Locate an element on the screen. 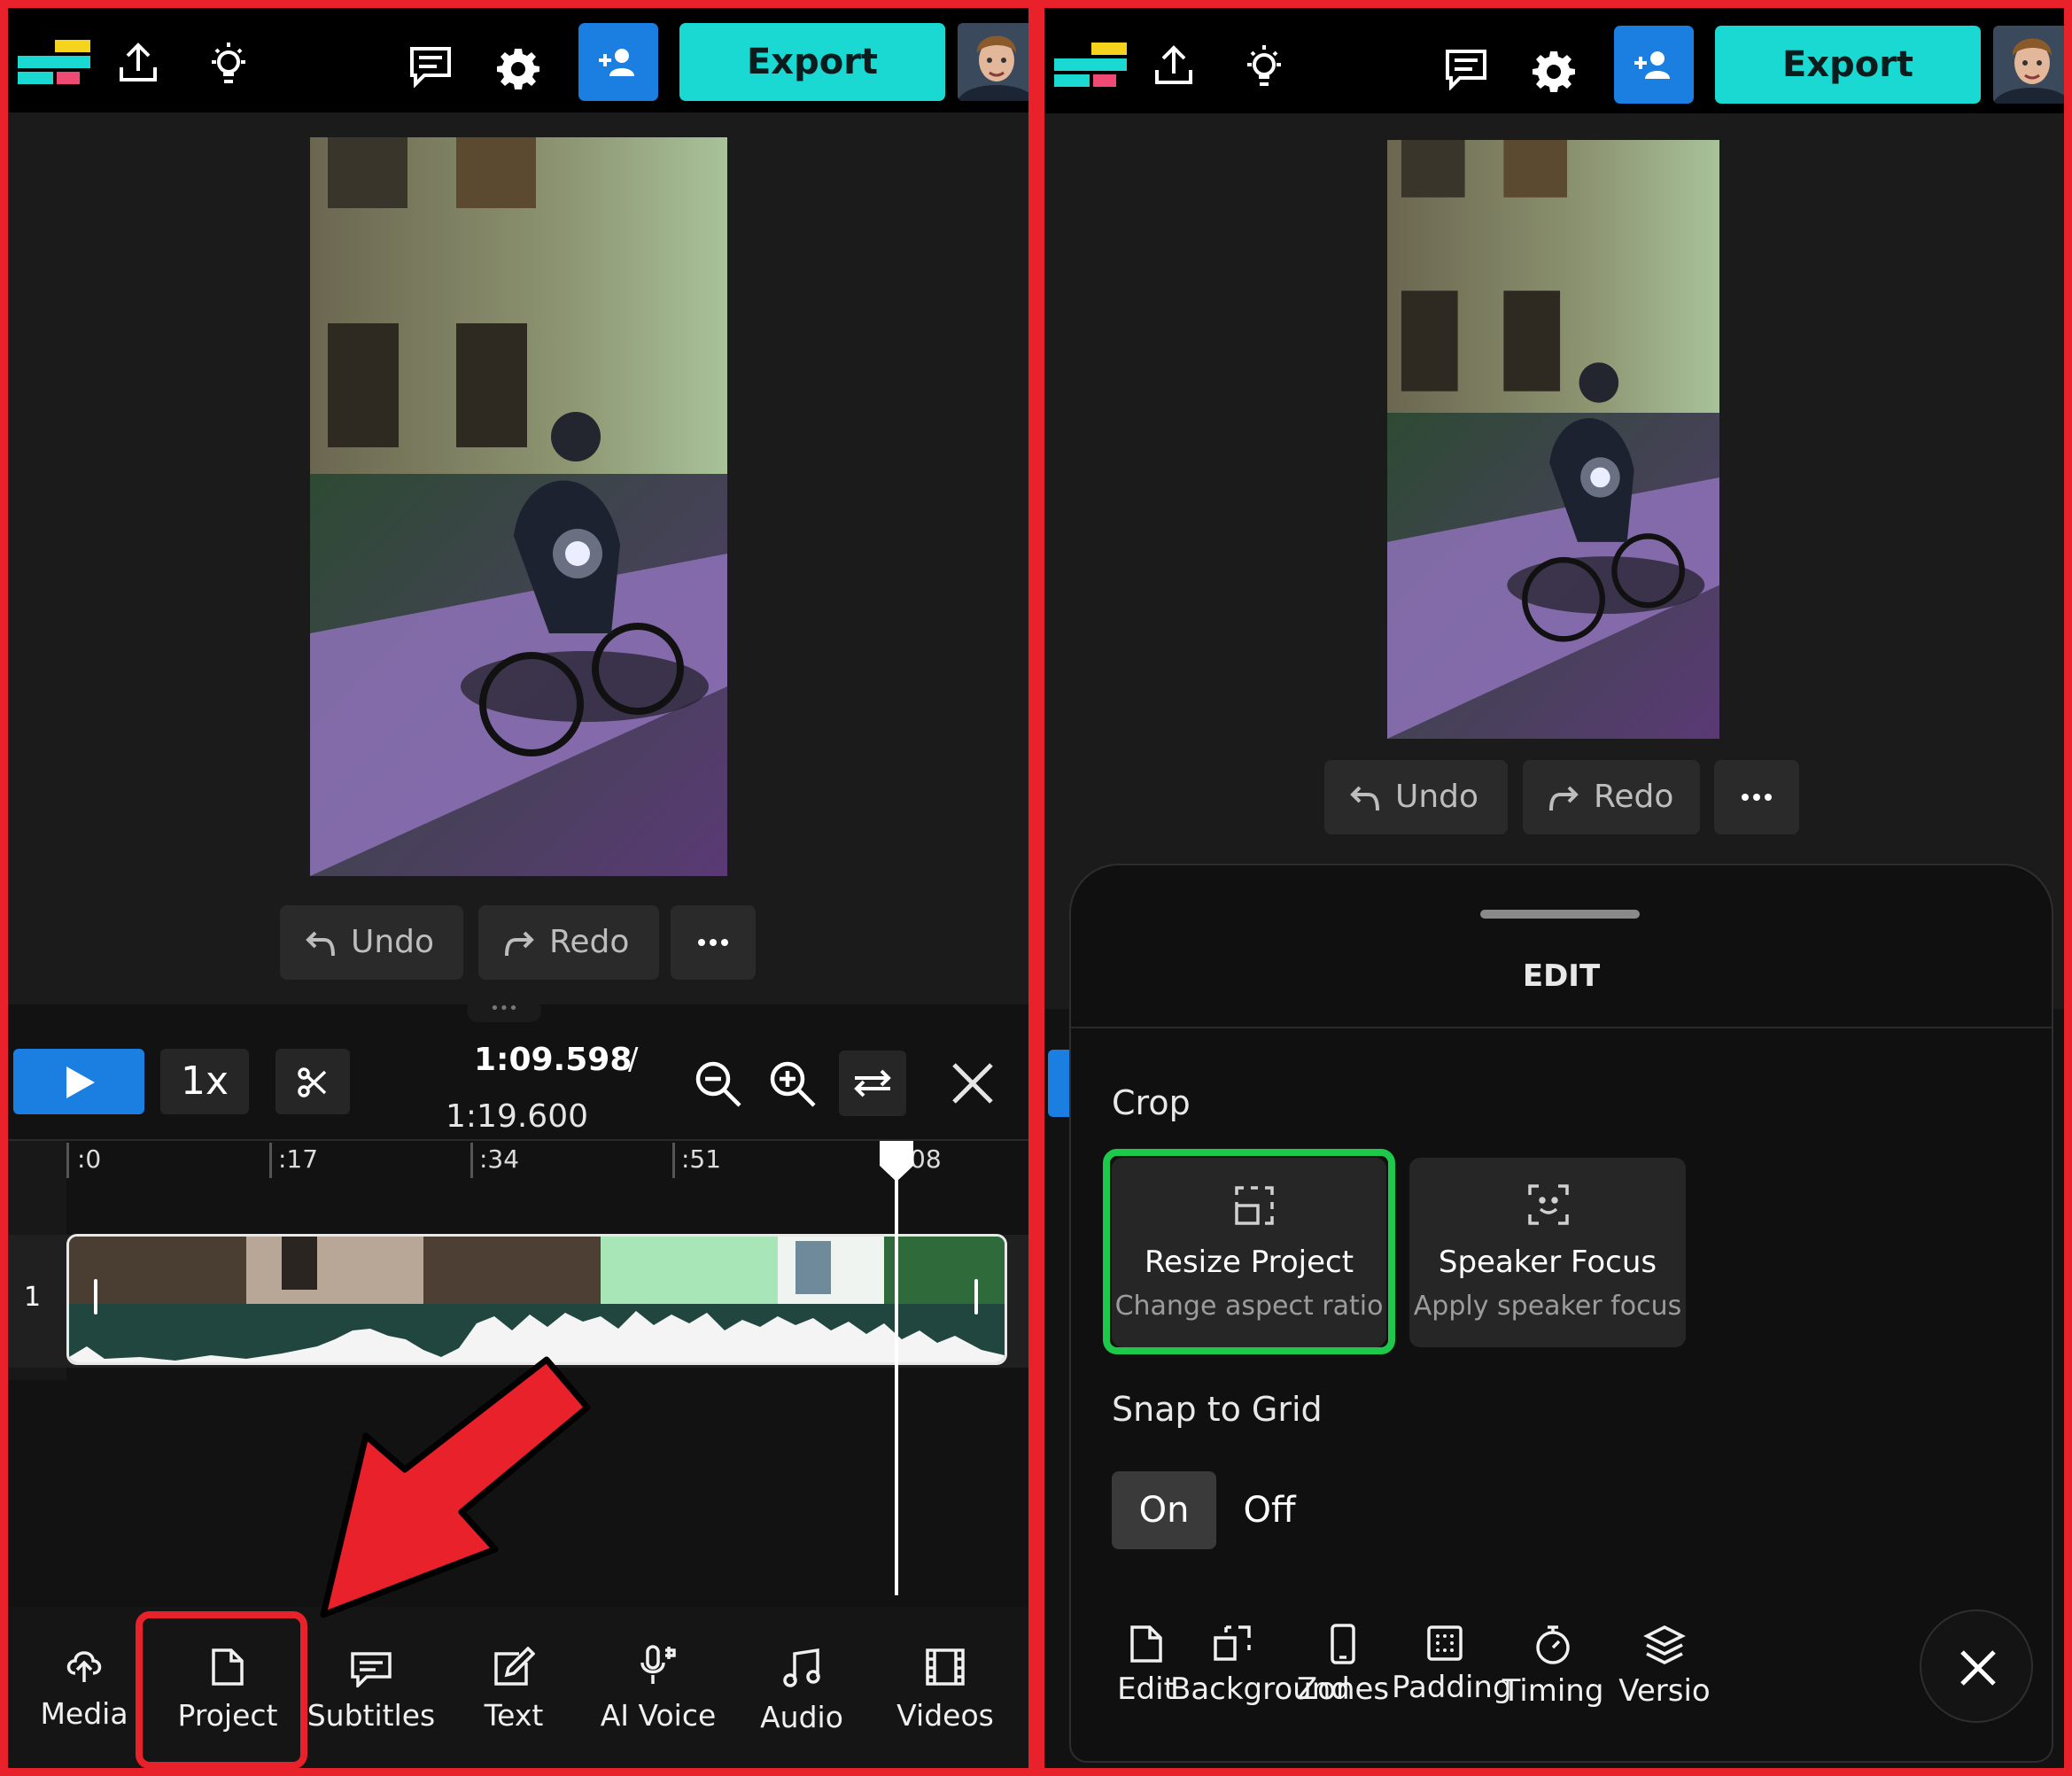 This screenshot has width=2072, height=1776. zoom-in-icon is located at coordinates (793, 1084).